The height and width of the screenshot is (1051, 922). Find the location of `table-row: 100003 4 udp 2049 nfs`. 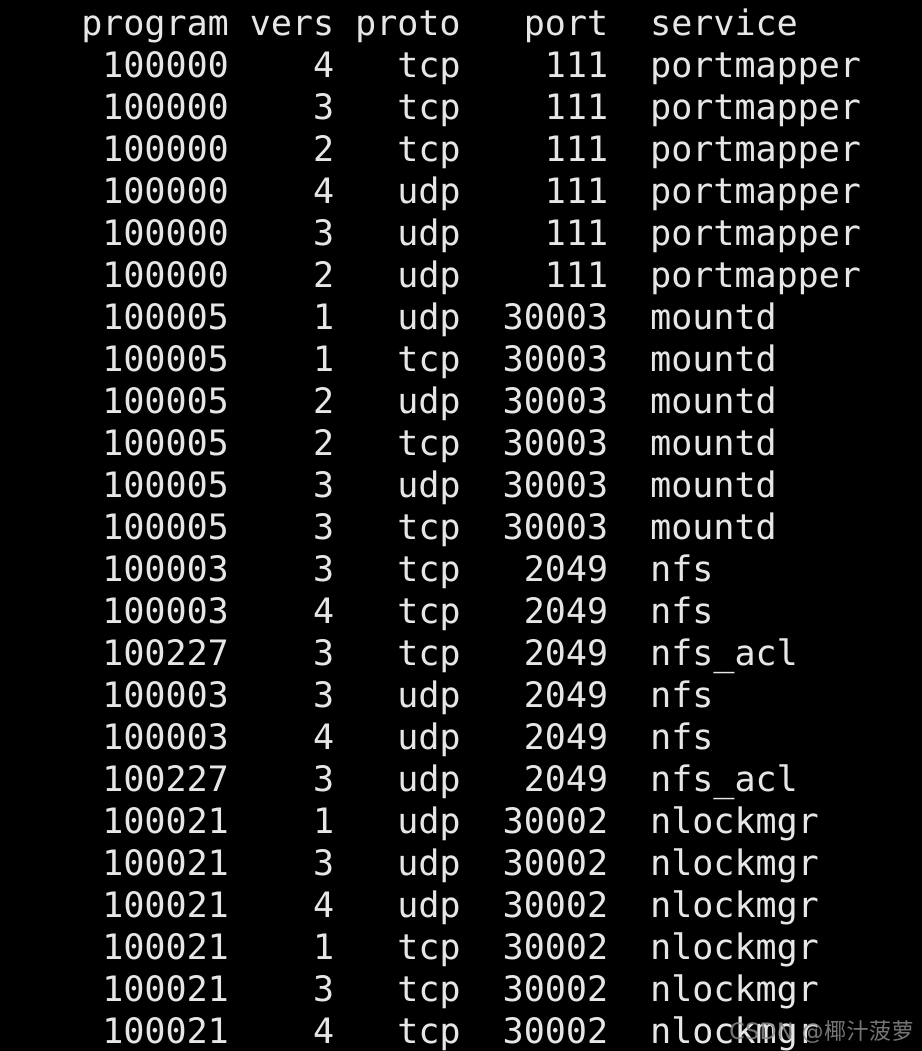

table-row: 100003 4 udp 2049 nfs is located at coordinates (366, 738).